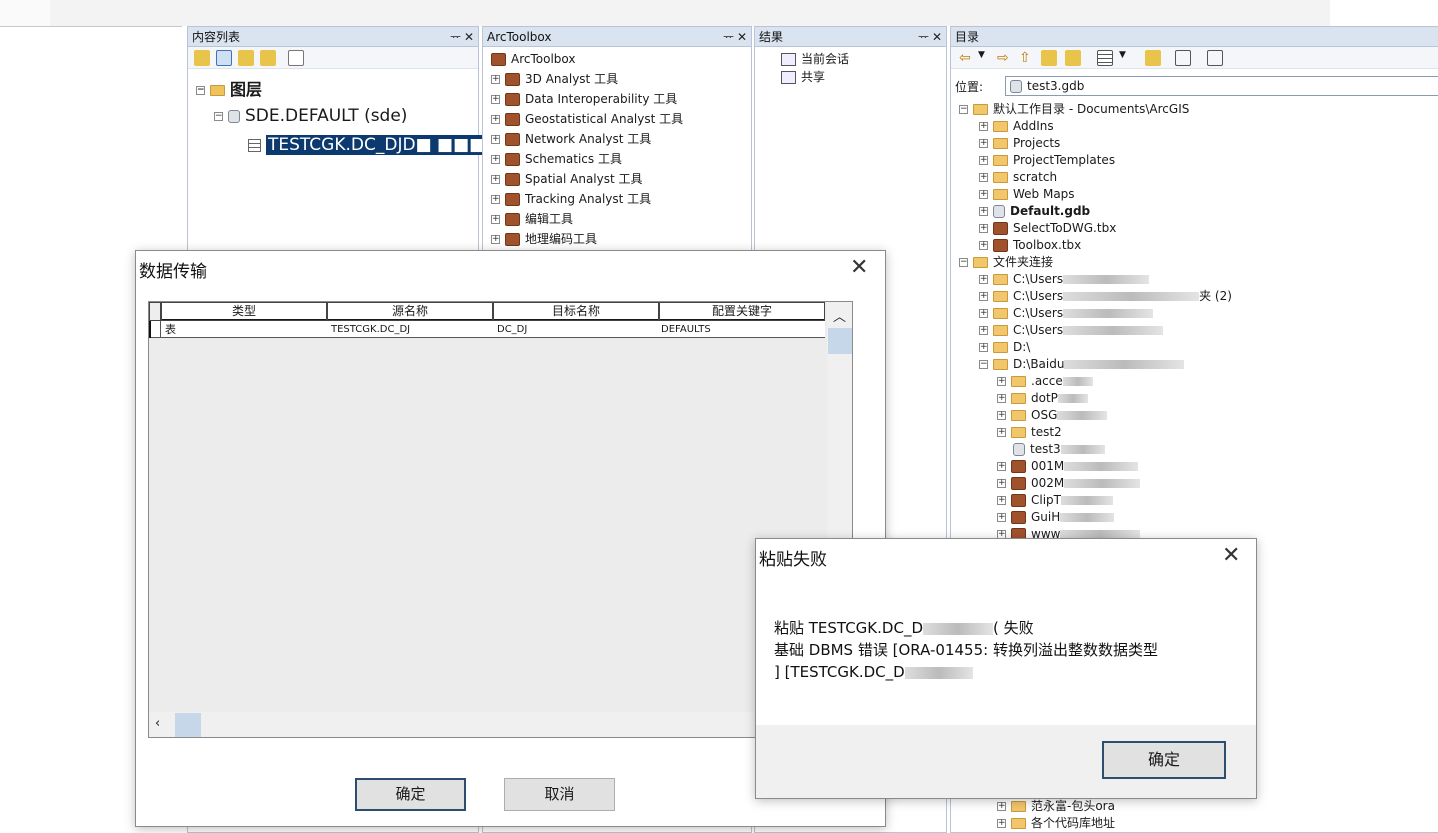  Describe the element at coordinates (1074, 109) in the screenshot. I see `tree-item: − 默认工作目录 - Documents\ArcGIS` at that location.